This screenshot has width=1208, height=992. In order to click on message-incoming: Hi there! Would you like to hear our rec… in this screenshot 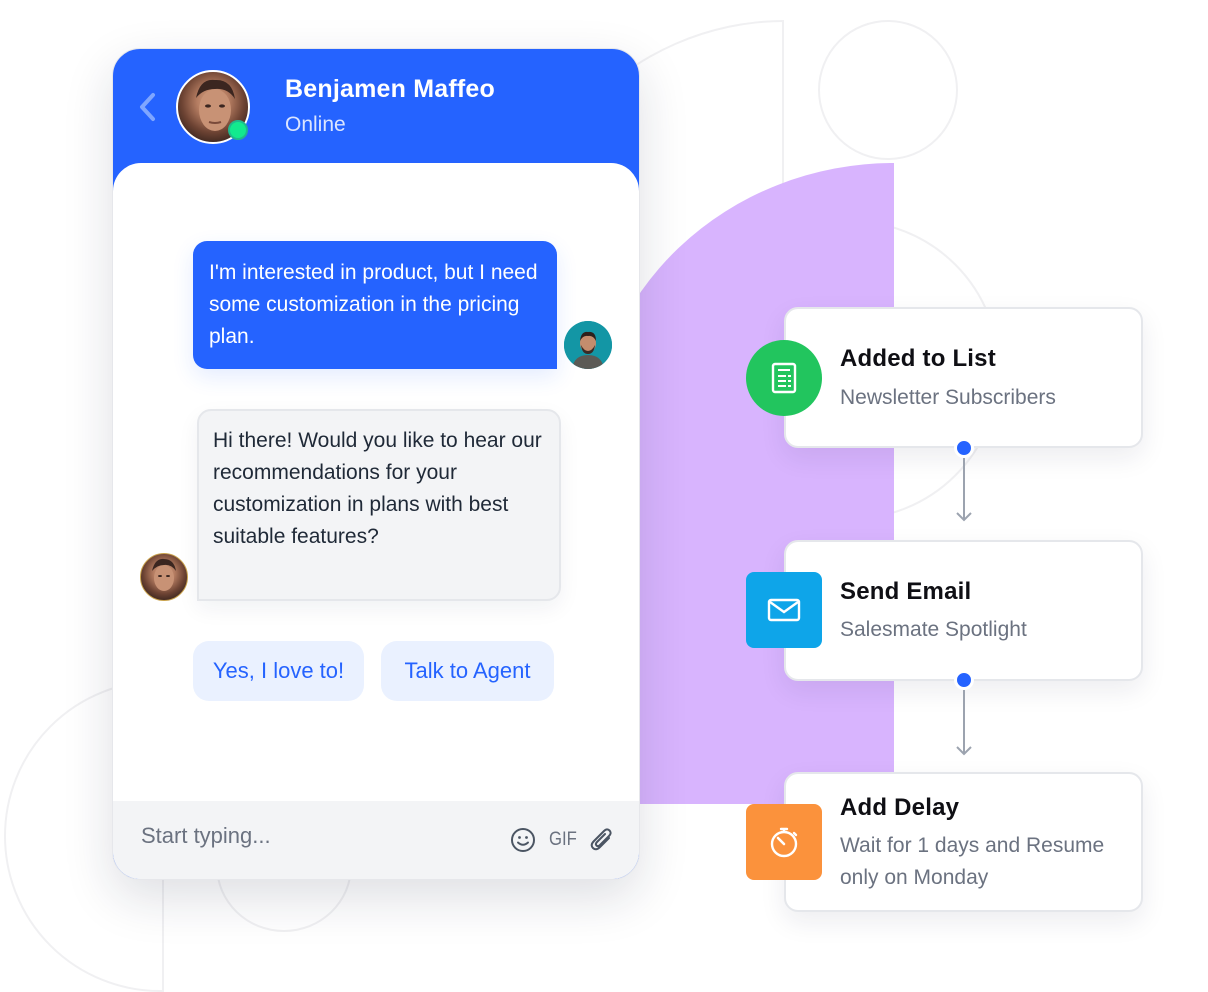, I will do `click(379, 505)`.